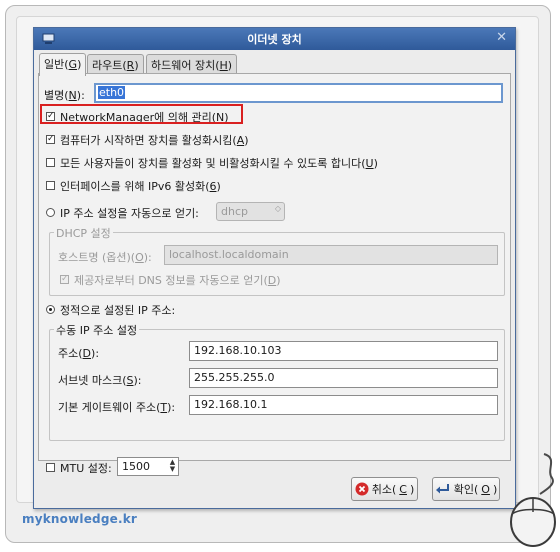 The image size is (560, 552). I want to click on address-label: 주소(D):, so click(79, 353).